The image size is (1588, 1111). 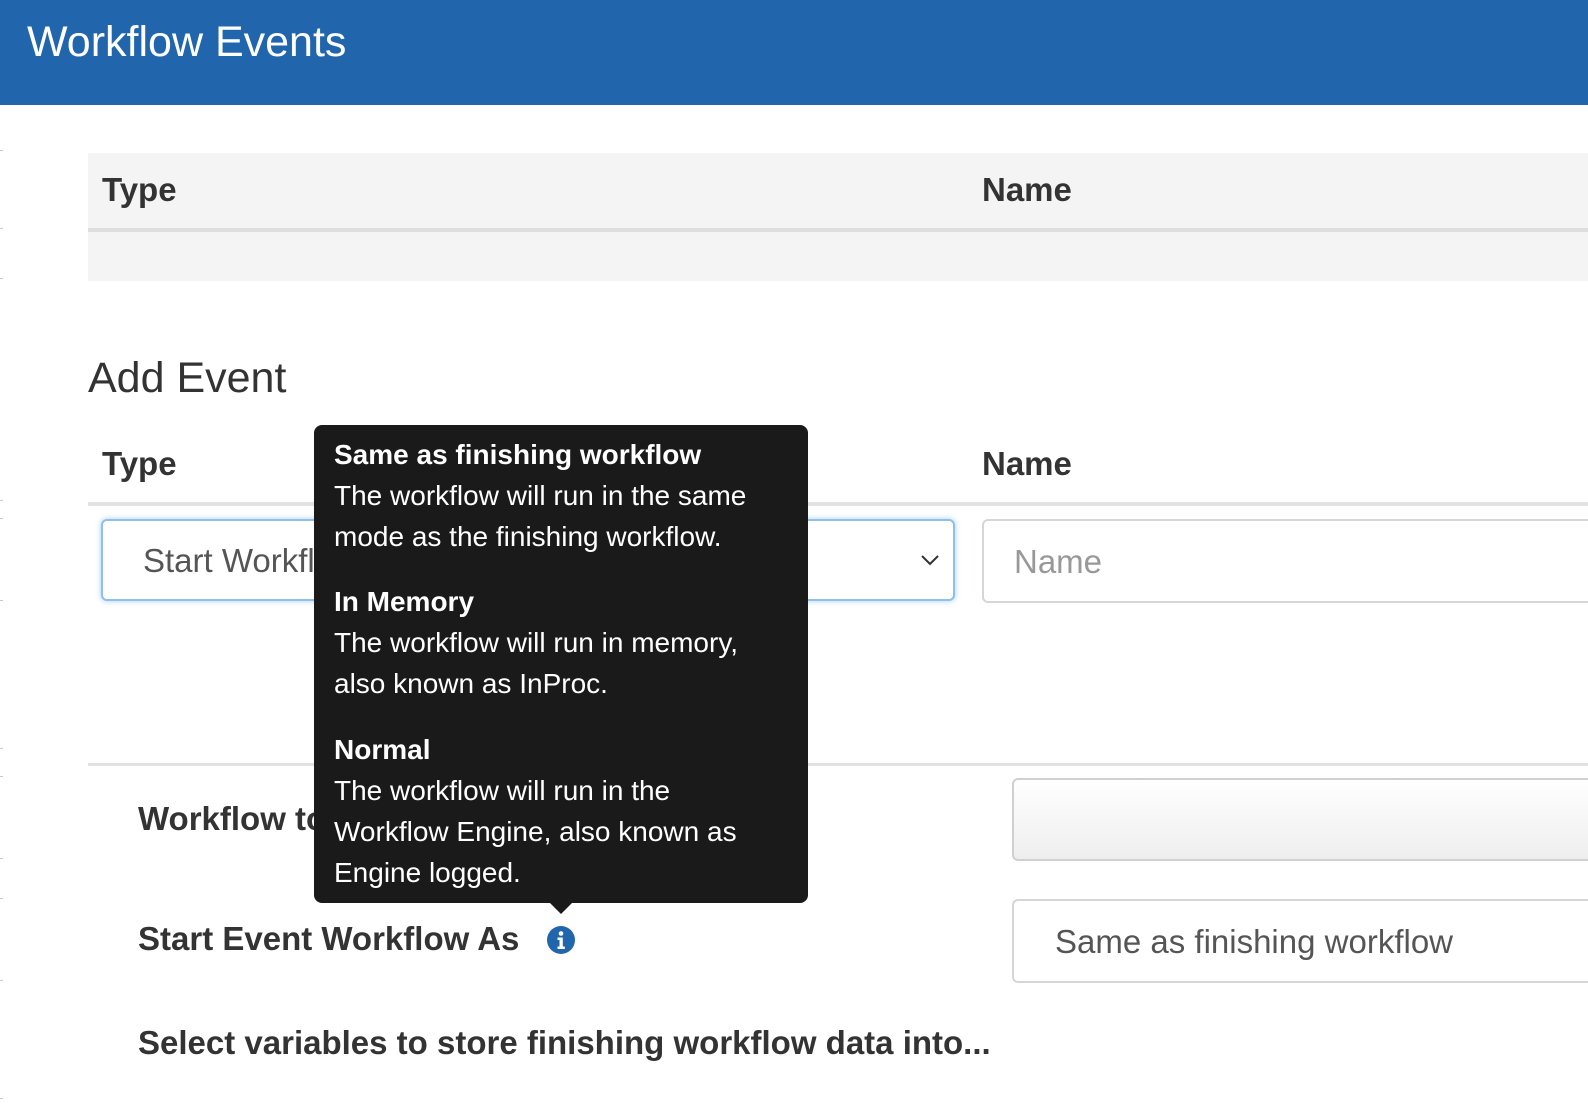 What do you see at coordinates (329, 938) in the screenshot?
I see `start-mode-label: Start Event Workflow As` at bounding box center [329, 938].